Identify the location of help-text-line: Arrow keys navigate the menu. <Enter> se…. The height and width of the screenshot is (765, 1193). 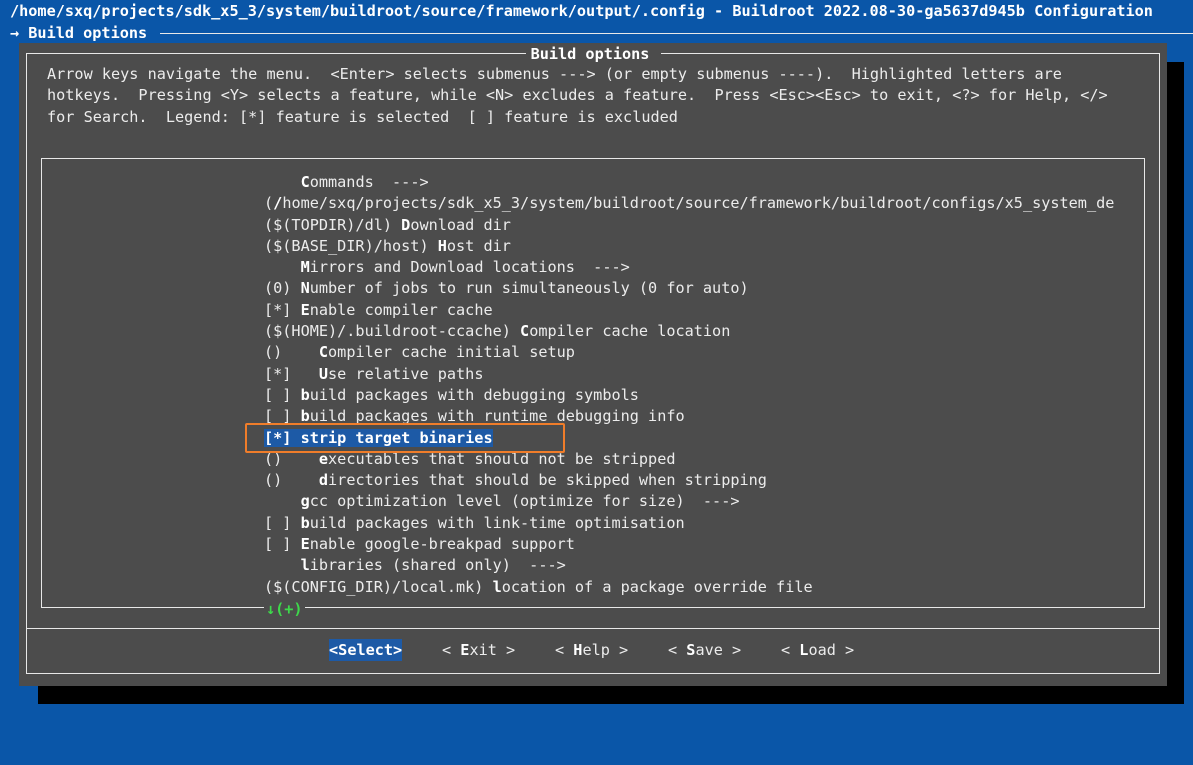
(554, 74).